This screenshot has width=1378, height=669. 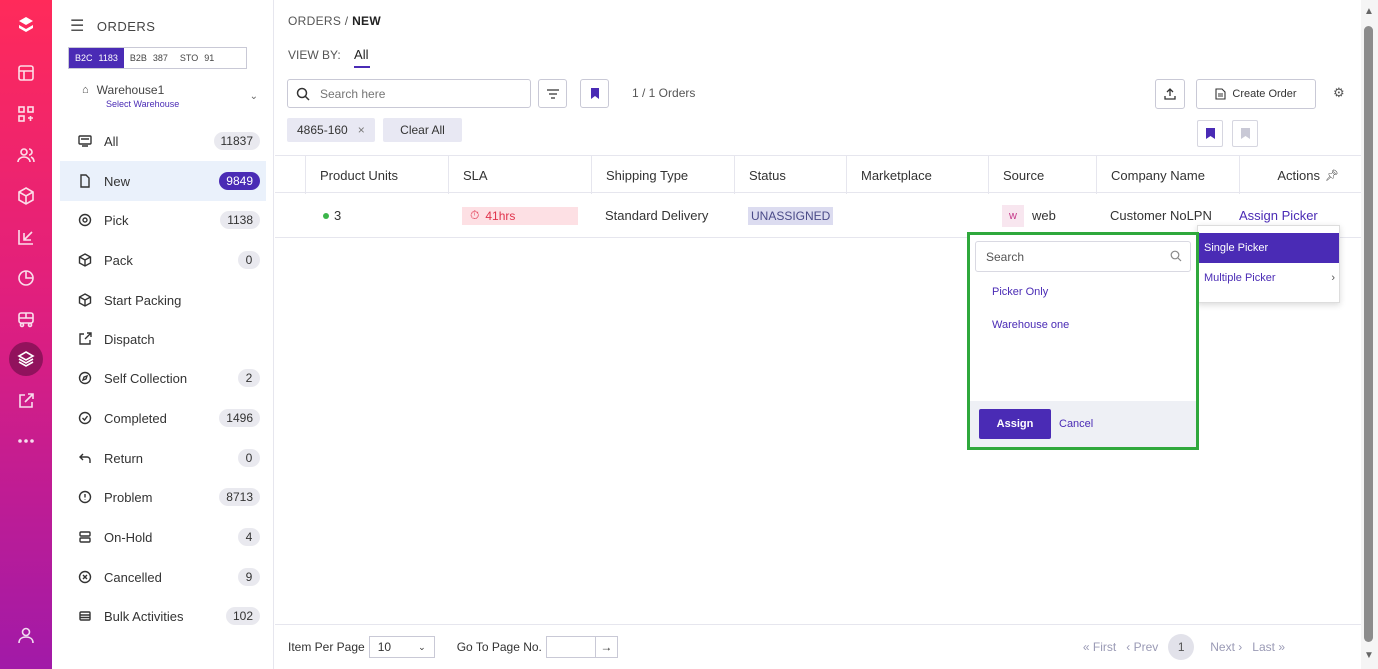 I want to click on sidebar-item-cancelled: Cancelled 9, so click(x=163, y=577).